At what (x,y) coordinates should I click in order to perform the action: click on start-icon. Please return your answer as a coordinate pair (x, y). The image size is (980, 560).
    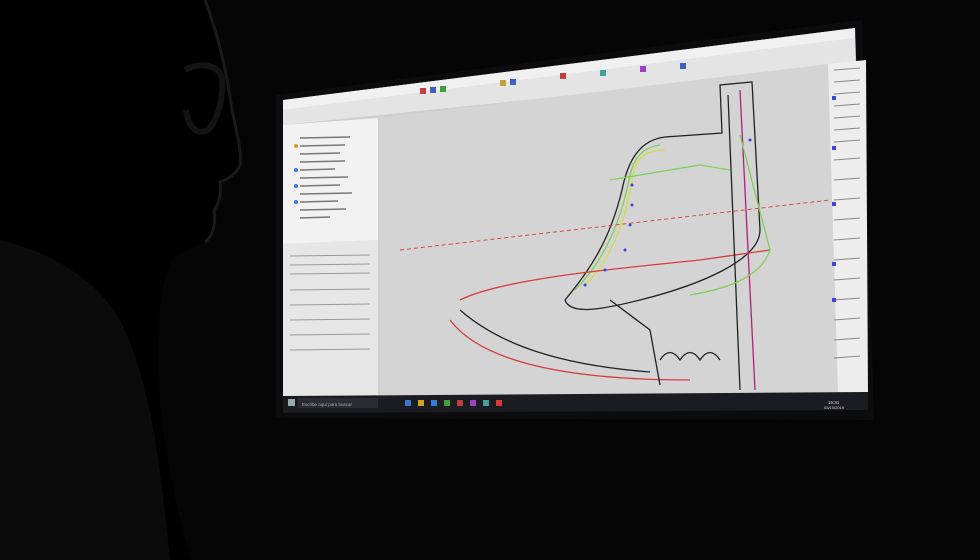
    Looking at the image, I should click on (291, 402).